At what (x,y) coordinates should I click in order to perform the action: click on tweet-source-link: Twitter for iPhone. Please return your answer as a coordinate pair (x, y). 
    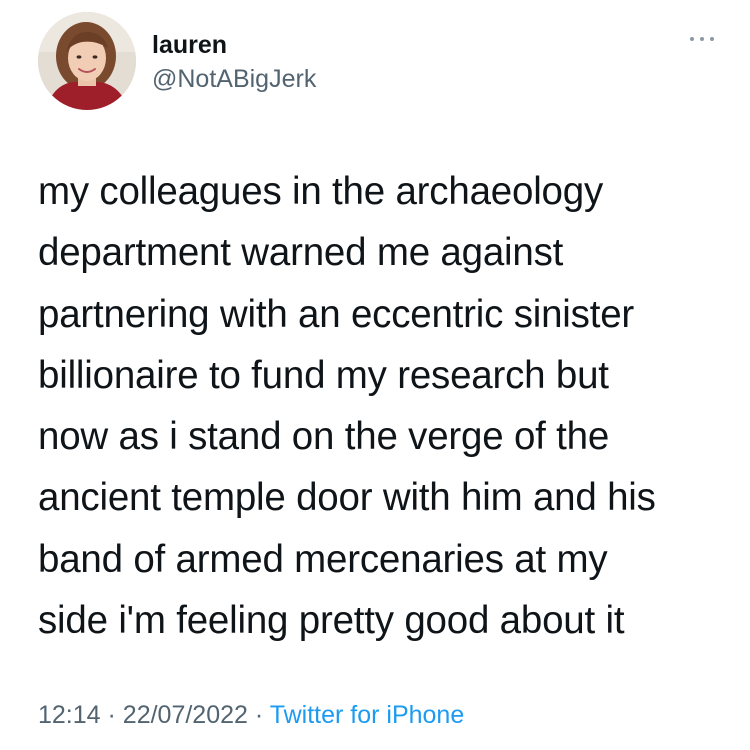
    Looking at the image, I should click on (367, 715).